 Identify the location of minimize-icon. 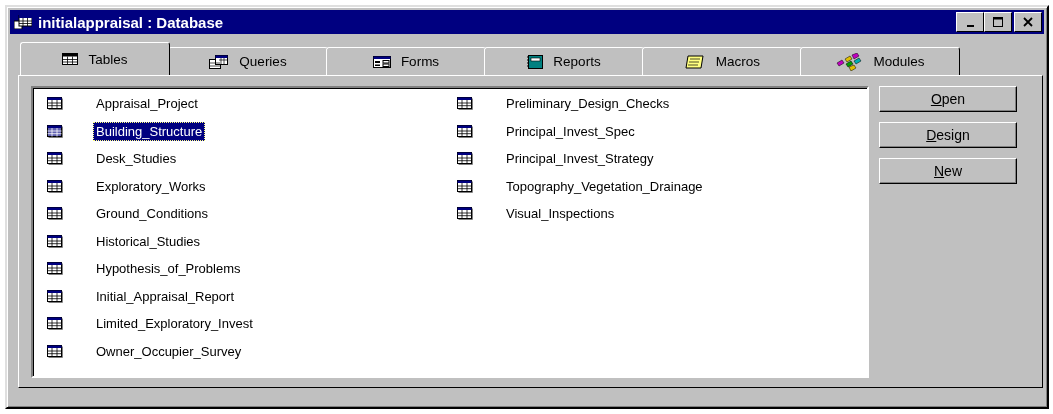
(970, 26).